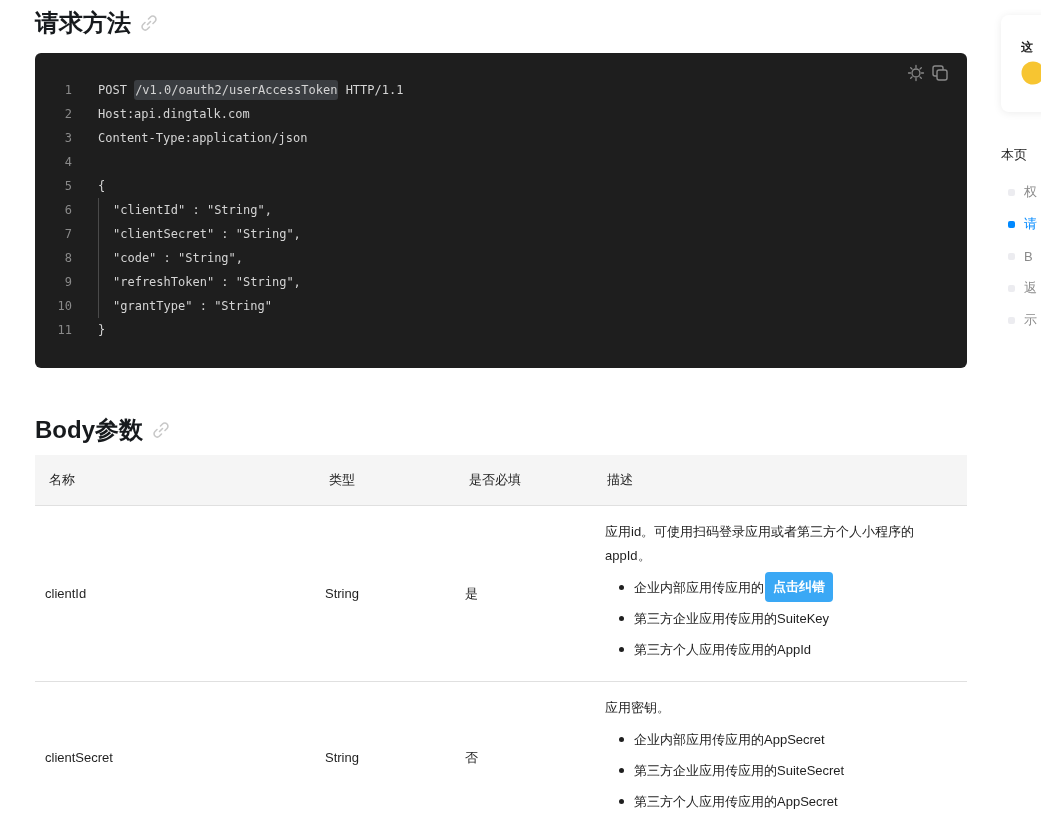  I want to click on column-header: 类型, so click(342, 479).